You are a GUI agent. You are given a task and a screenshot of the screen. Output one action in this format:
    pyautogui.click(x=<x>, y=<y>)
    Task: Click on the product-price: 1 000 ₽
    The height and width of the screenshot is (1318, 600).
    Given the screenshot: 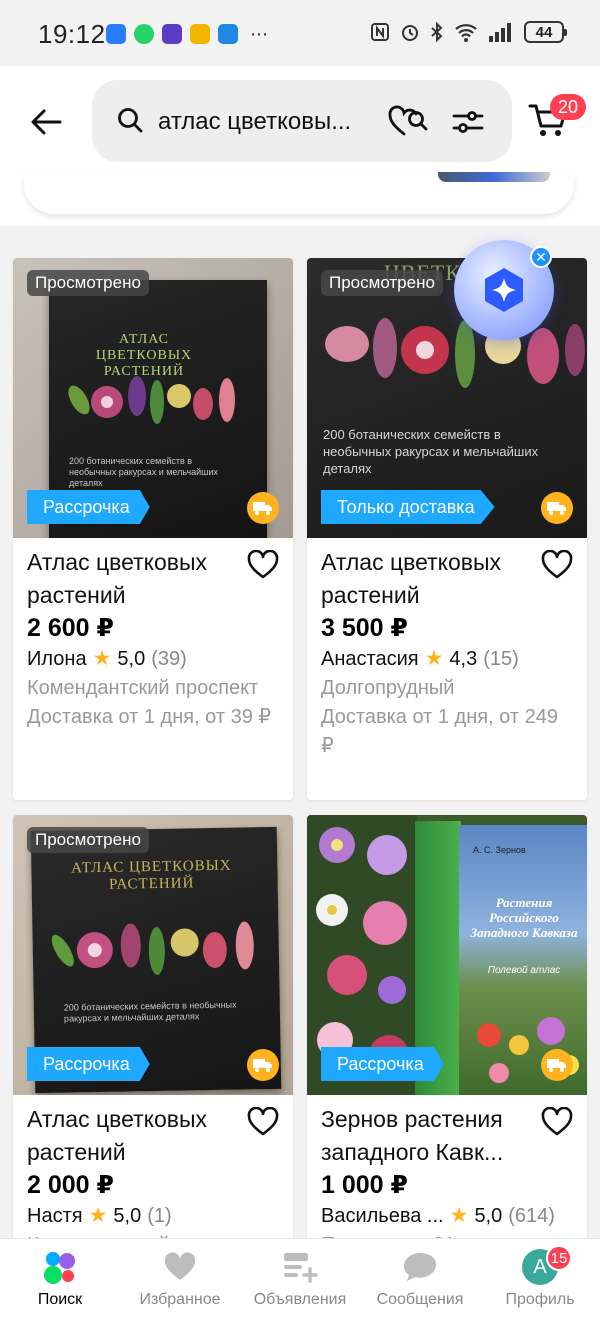 What is the action you would take?
    pyautogui.click(x=364, y=1185)
    